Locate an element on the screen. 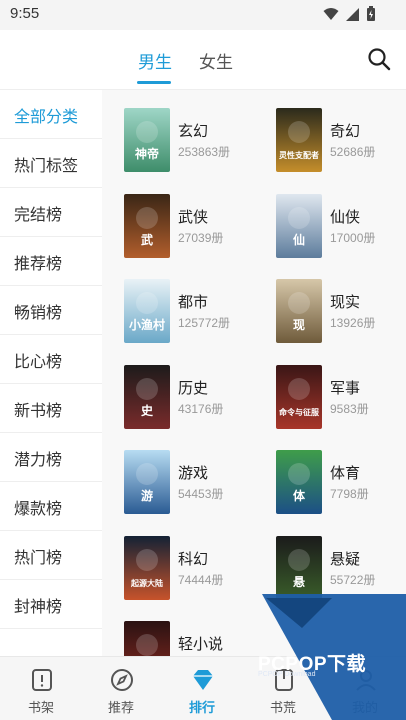 This screenshot has height=720, width=406. cover-title: 体 is located at coordinates (299, 495).